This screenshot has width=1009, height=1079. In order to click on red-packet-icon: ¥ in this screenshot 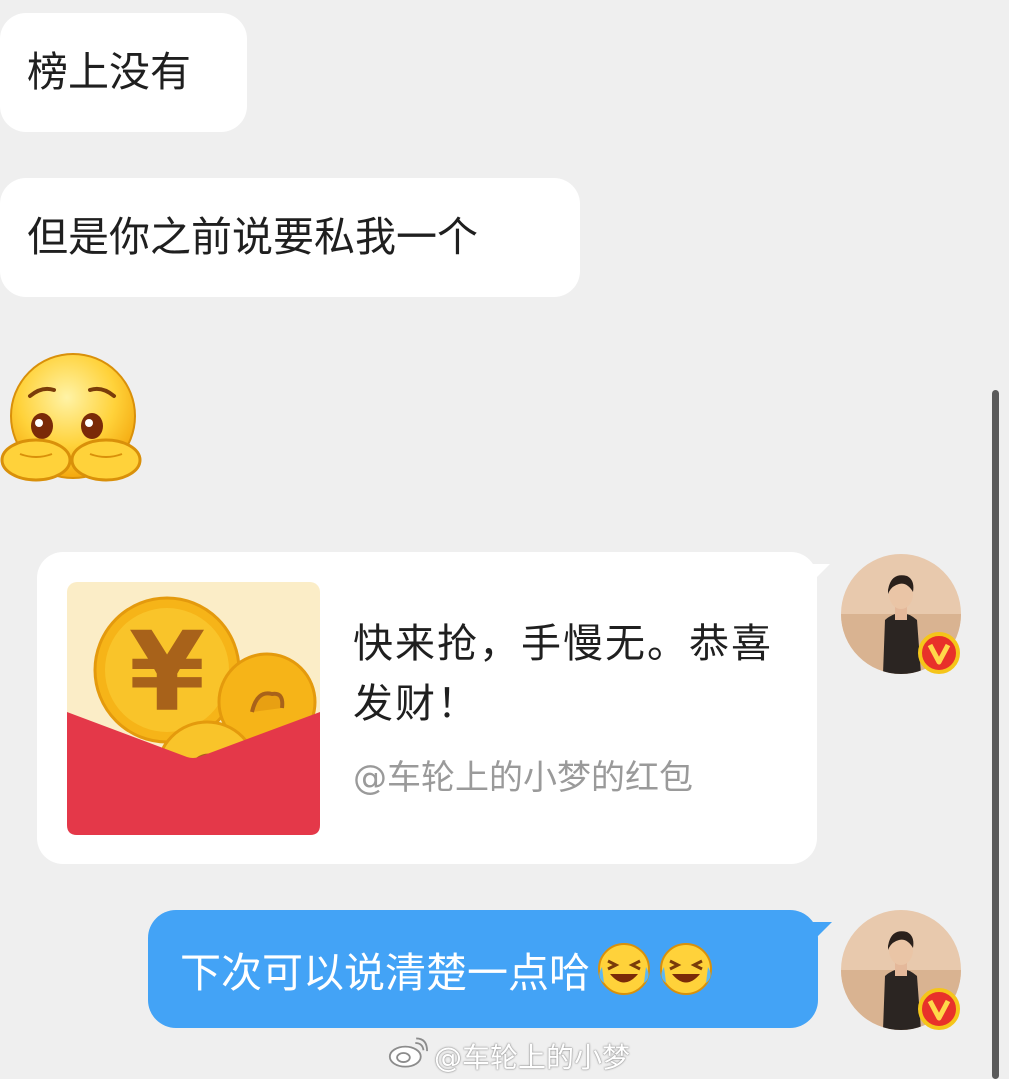, I will do `click(193, 708)`.